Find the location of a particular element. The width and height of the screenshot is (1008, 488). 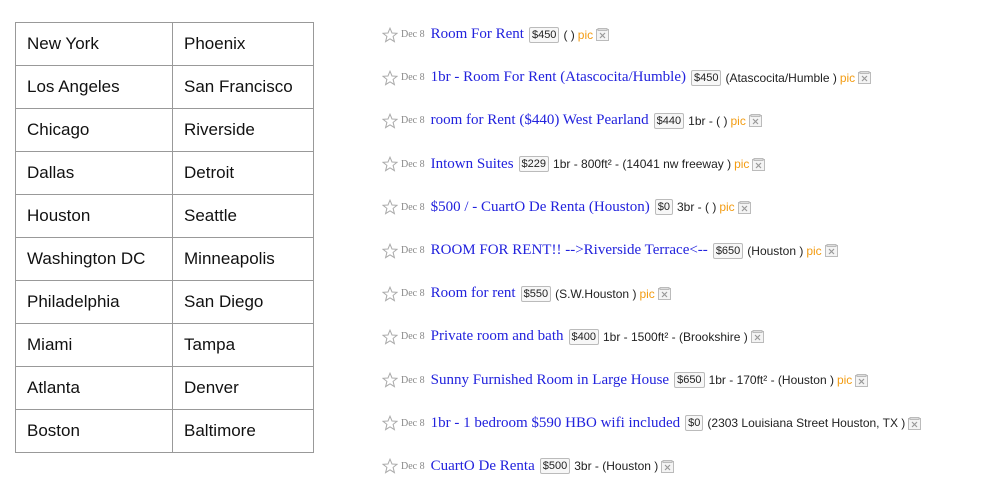

listing-location: 1br - 1500ft² - (Brookshire ) is located at coordinates (675, 336).